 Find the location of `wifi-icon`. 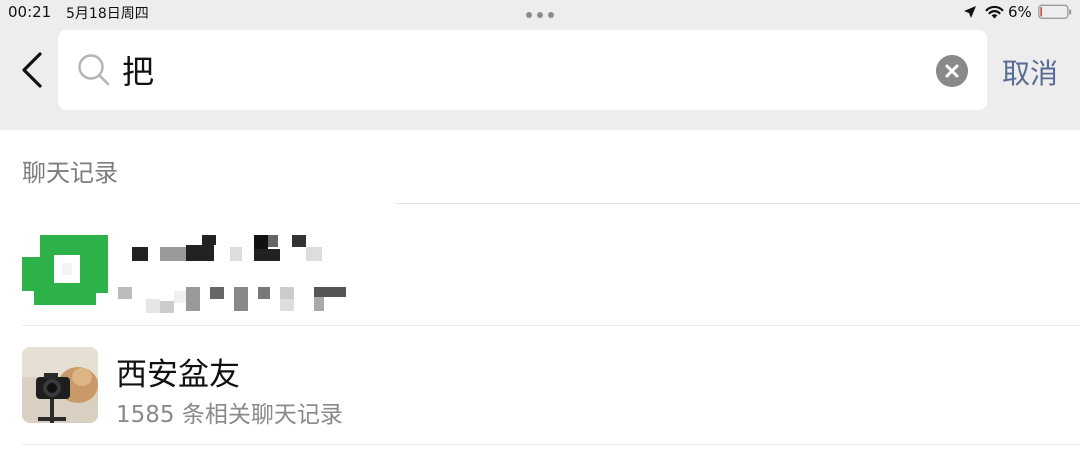

wifi-icon is located at coordinates (994, 12).